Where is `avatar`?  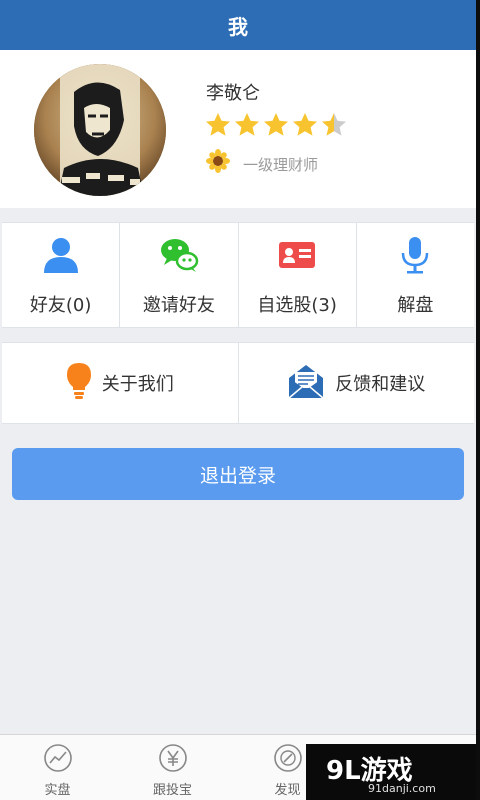
avatar is located at coordinates (100, 130).